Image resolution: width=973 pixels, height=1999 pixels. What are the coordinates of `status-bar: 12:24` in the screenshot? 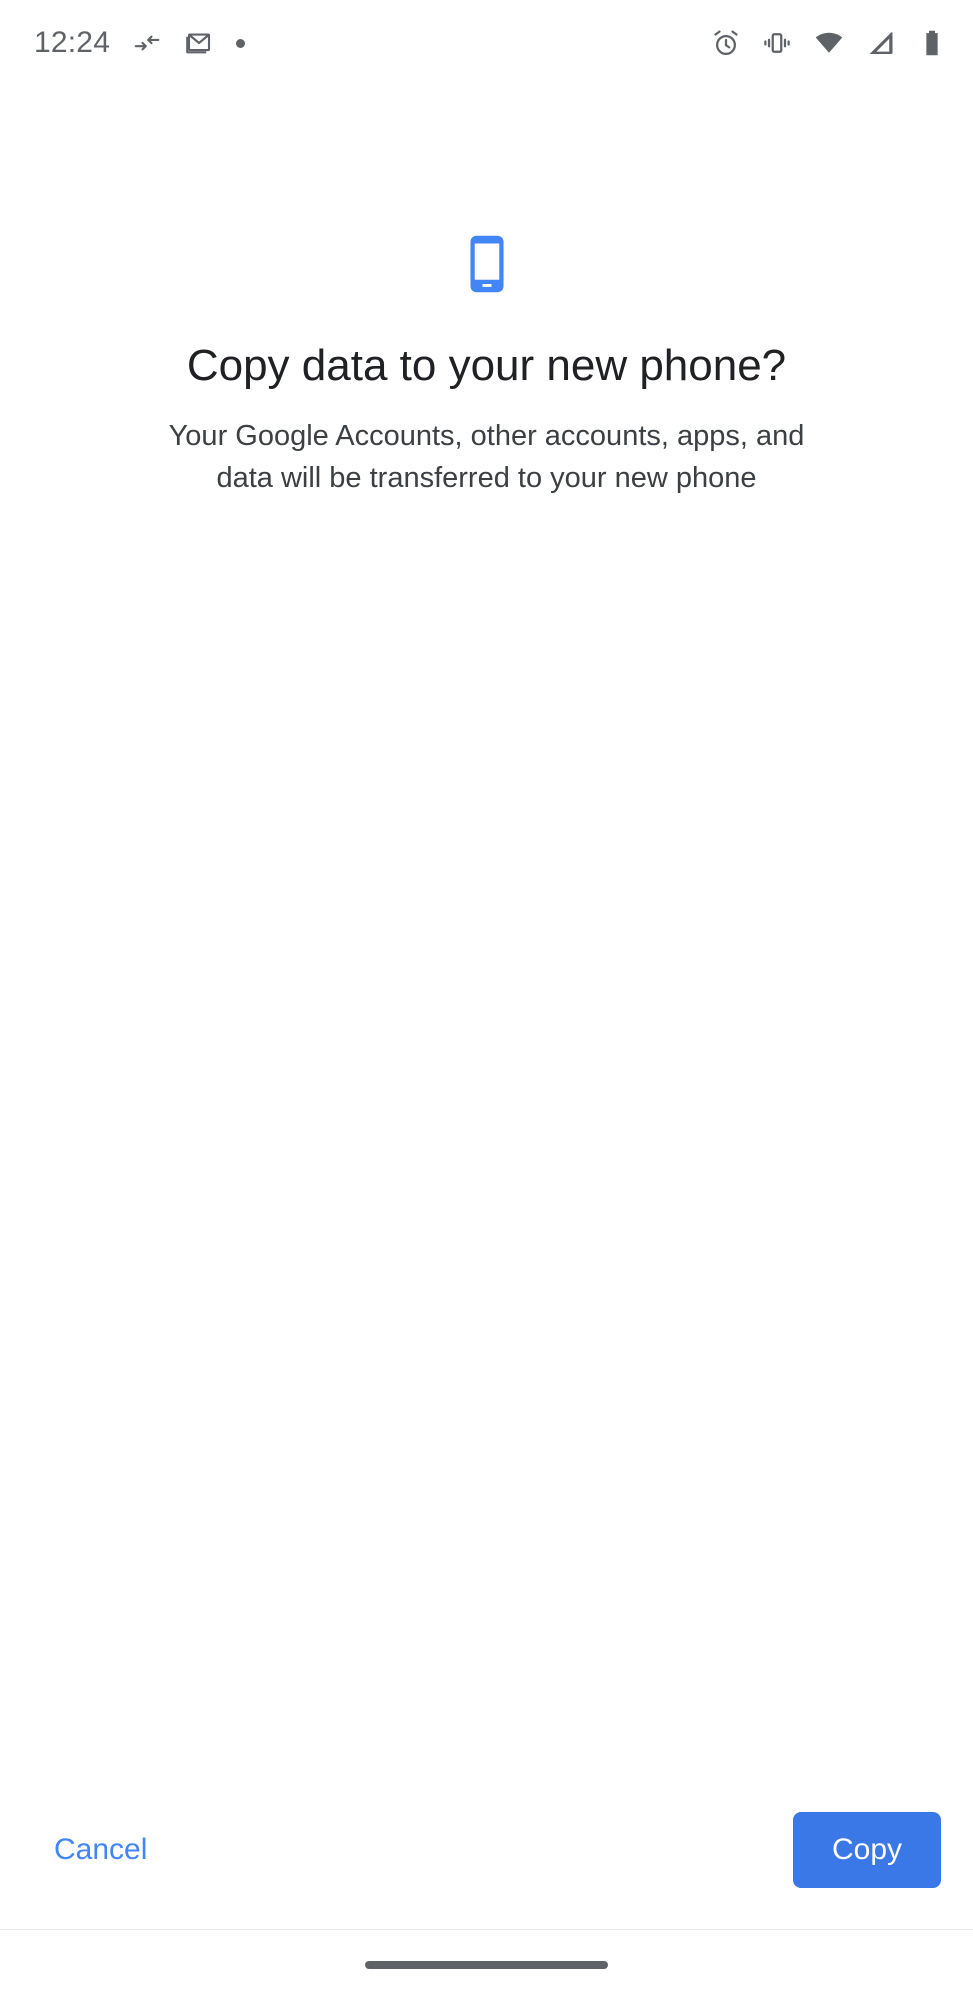 It's located at (486, 43).